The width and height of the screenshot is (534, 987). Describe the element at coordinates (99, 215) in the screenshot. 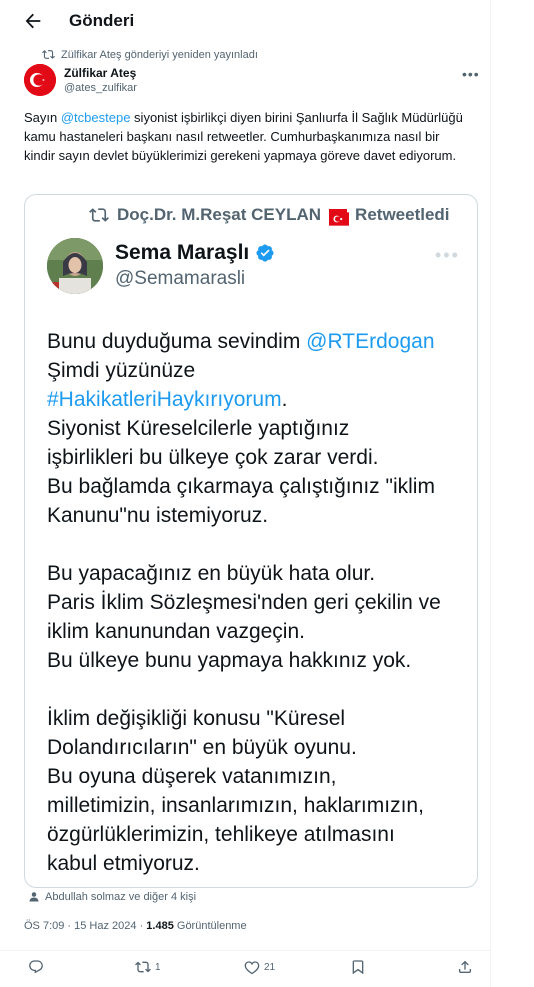

I see `retweet-icon` at that location.